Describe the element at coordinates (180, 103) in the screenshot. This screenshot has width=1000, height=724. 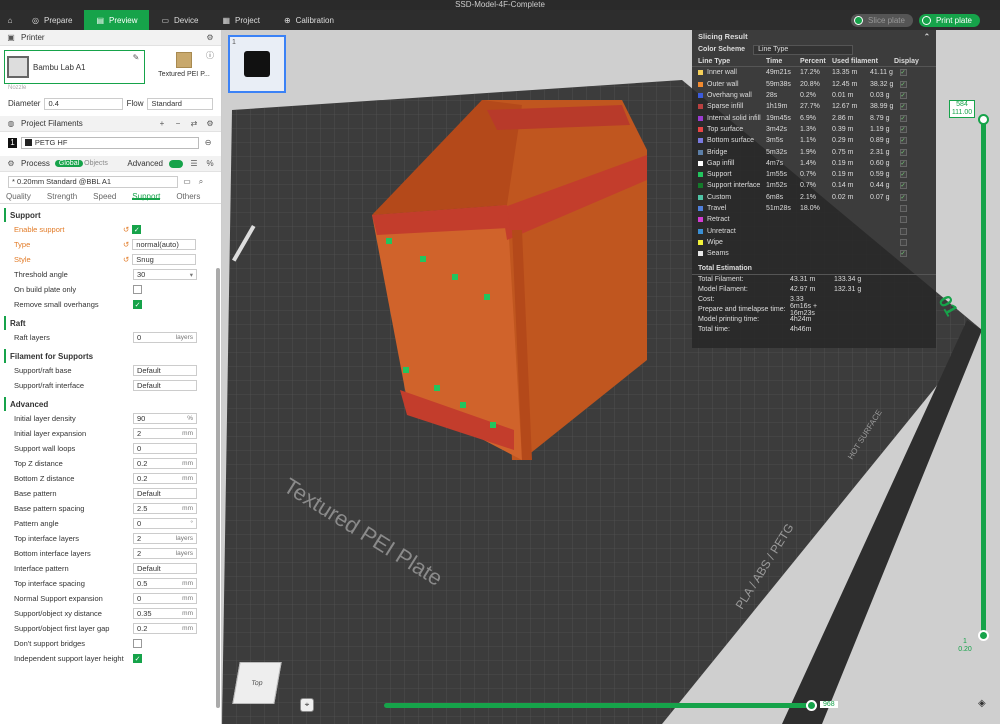
I see `flow-select: Standard` at that location.